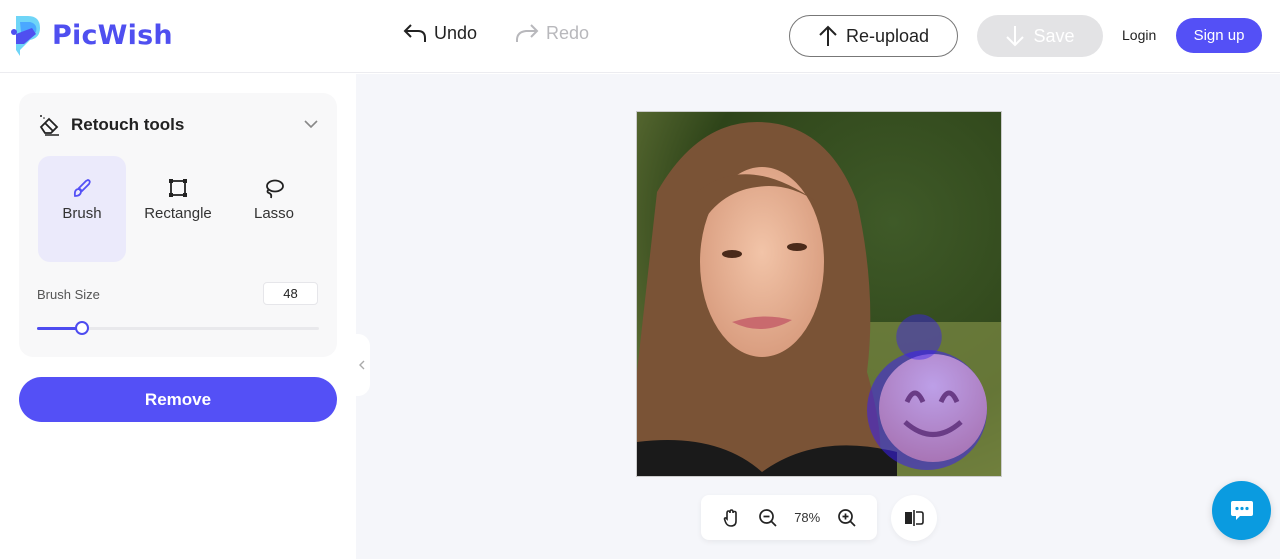  I want to click on hand-pan-icon, so click(731, 518).